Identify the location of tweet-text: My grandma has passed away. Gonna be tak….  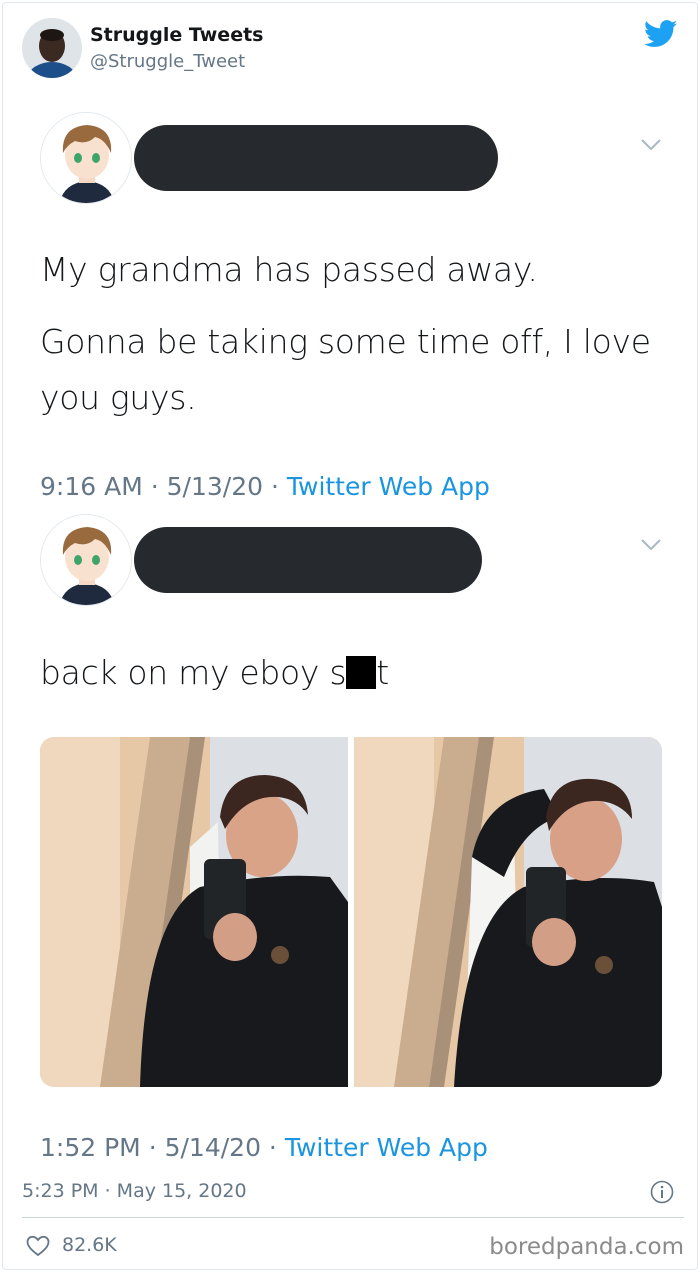
(355, 334).